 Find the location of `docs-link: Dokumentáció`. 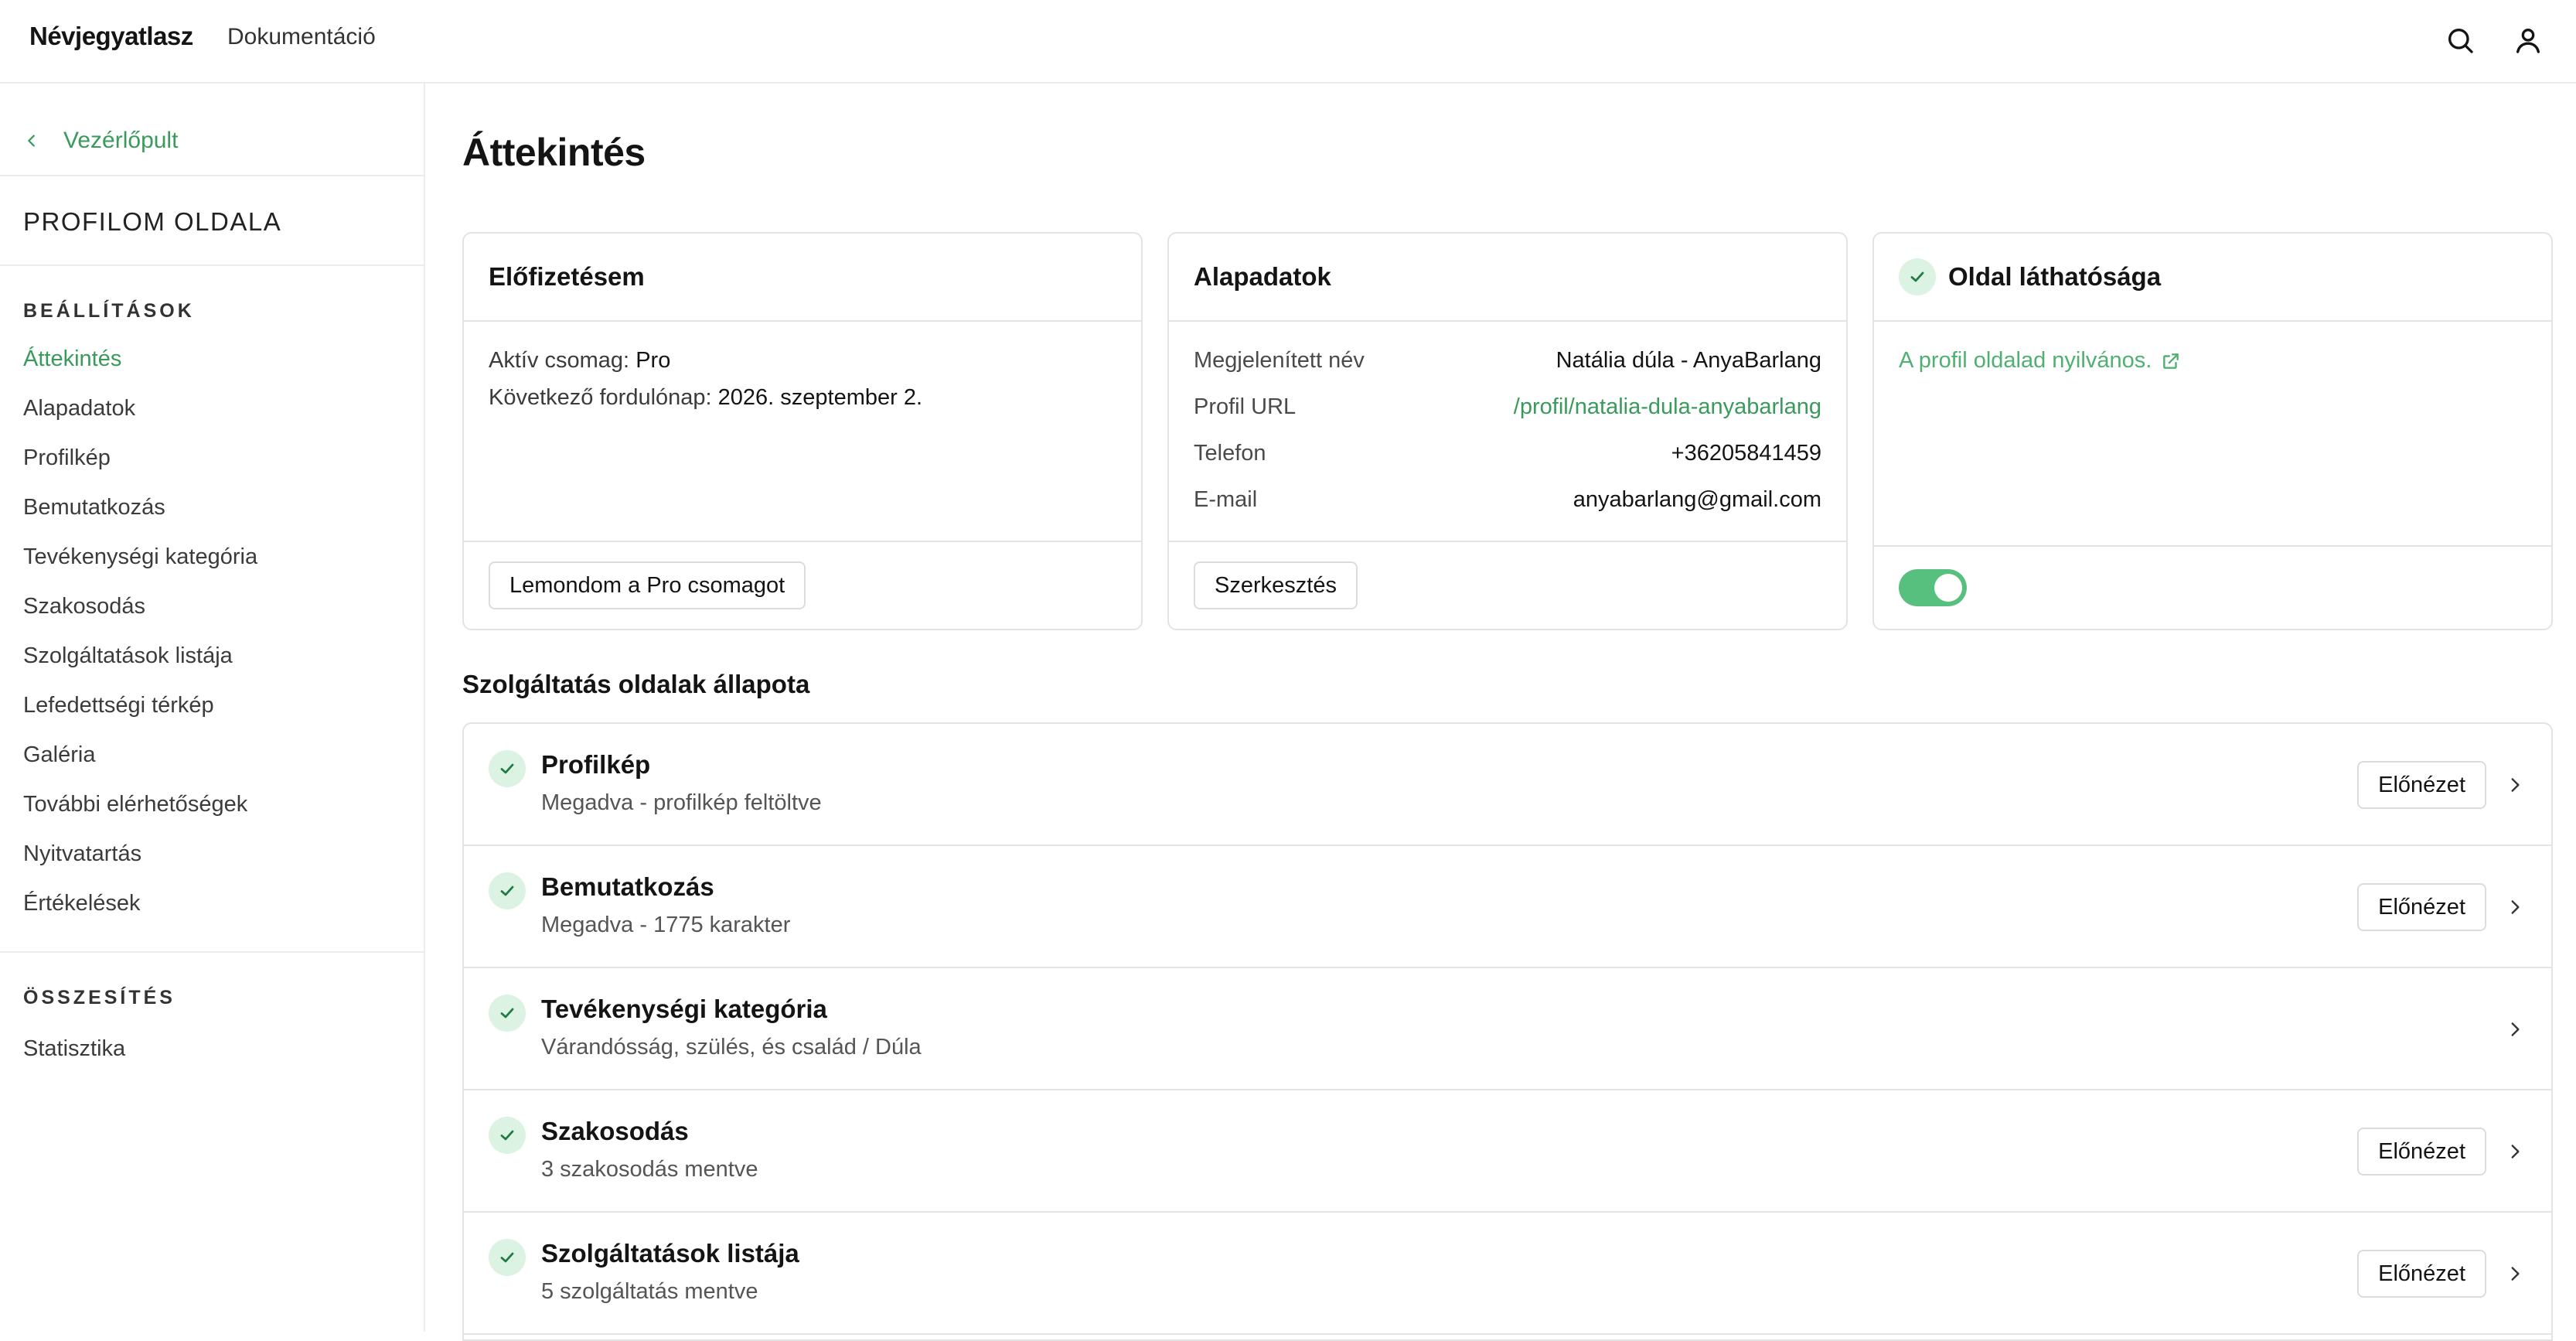

docs-link: Dokumentáció is located at coordinates (301, 37).